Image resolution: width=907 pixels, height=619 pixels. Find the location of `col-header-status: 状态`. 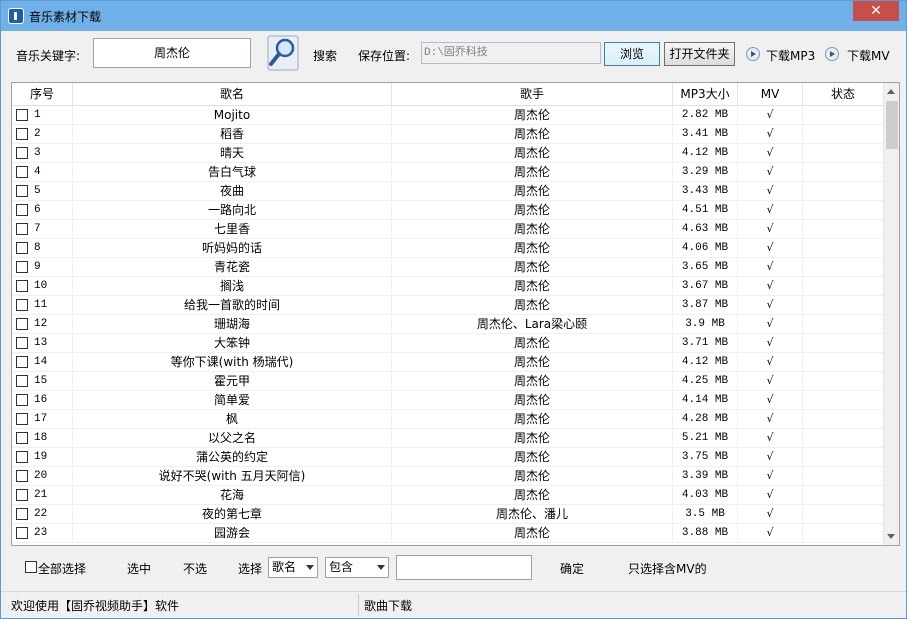

col-header-status: 状态 is located at coordinates (843, 94).